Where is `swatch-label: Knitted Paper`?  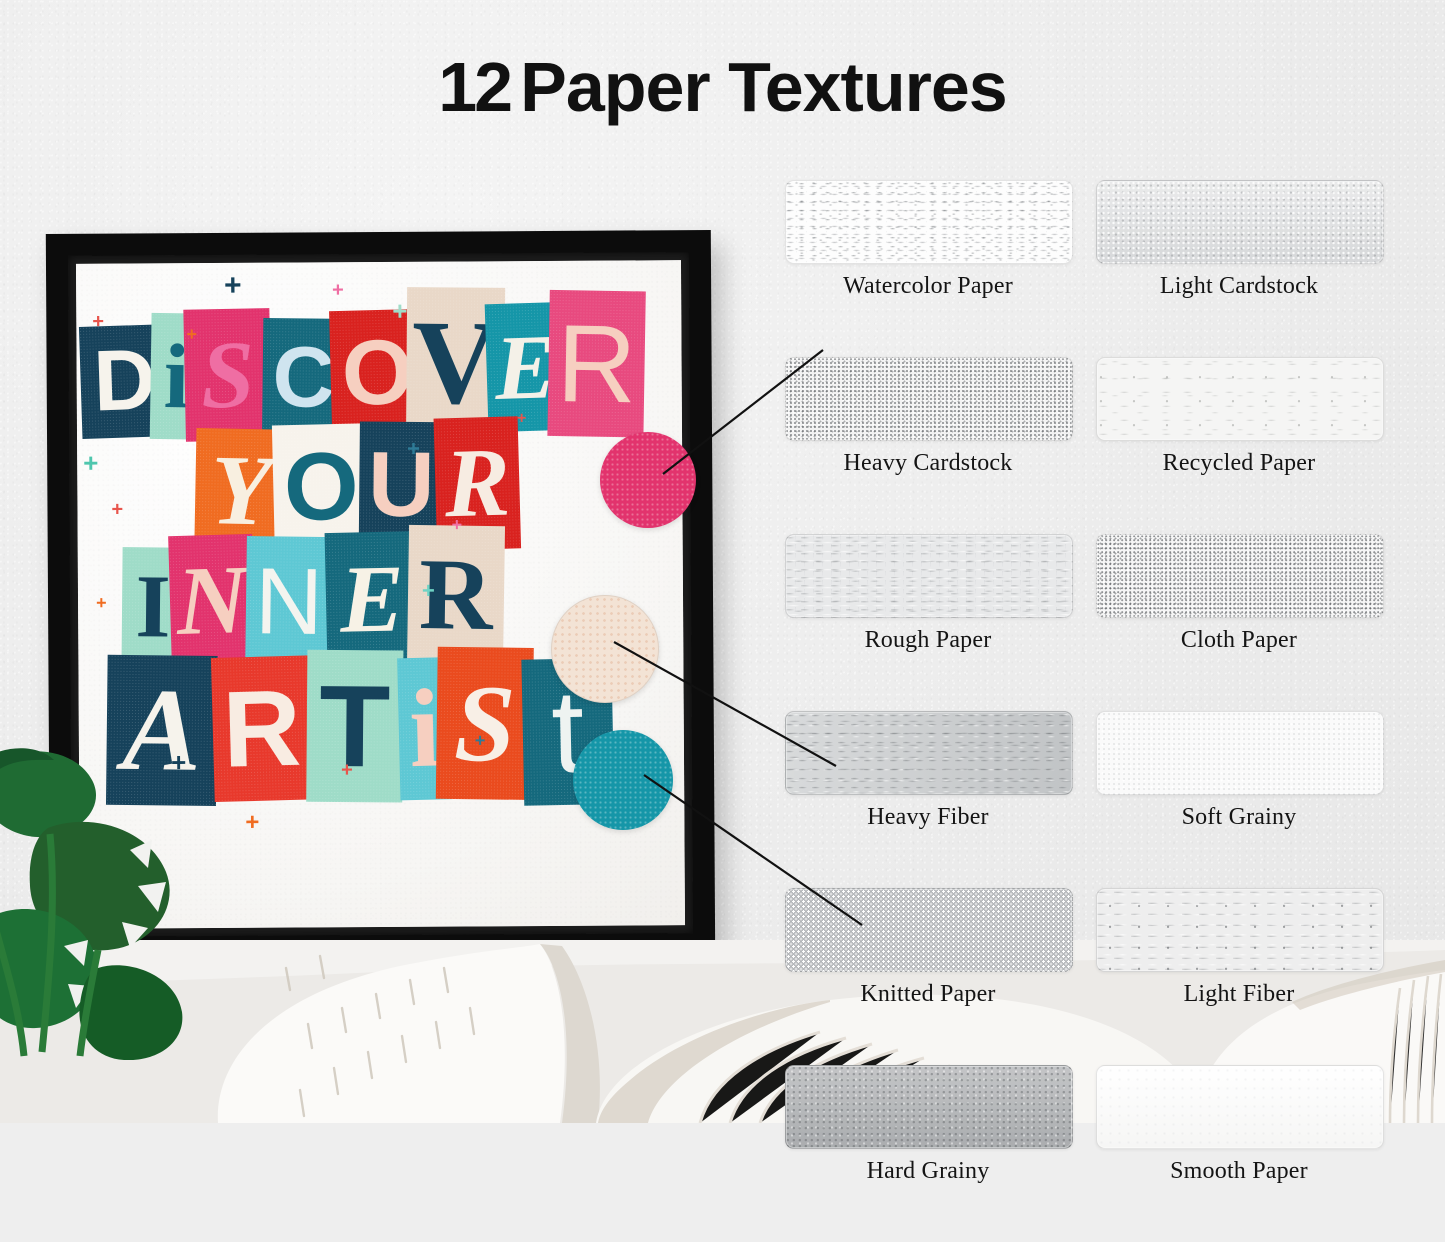
swatch-label: Knitted Paper is located at coordinates (928, 994).